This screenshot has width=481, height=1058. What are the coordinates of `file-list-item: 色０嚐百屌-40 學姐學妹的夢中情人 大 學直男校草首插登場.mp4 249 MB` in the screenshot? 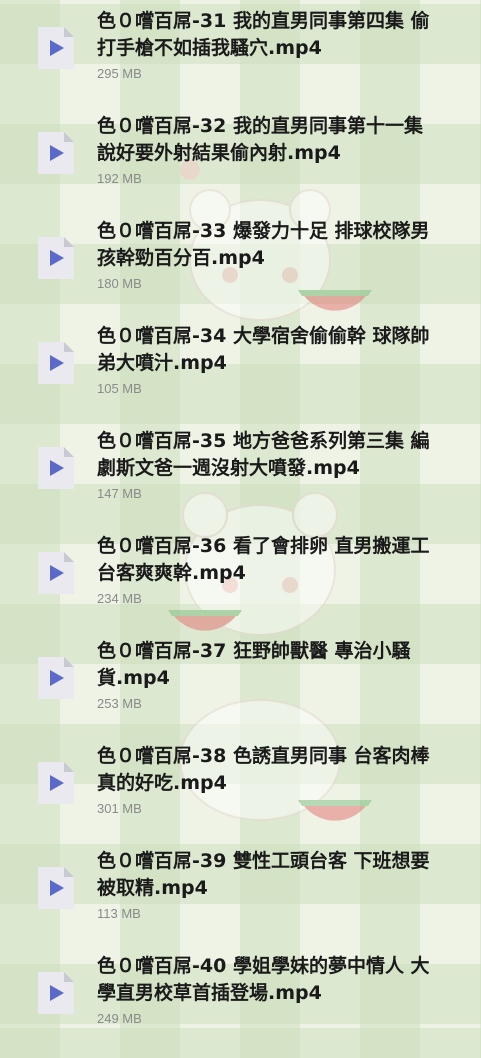 It's located at (240, 1005).